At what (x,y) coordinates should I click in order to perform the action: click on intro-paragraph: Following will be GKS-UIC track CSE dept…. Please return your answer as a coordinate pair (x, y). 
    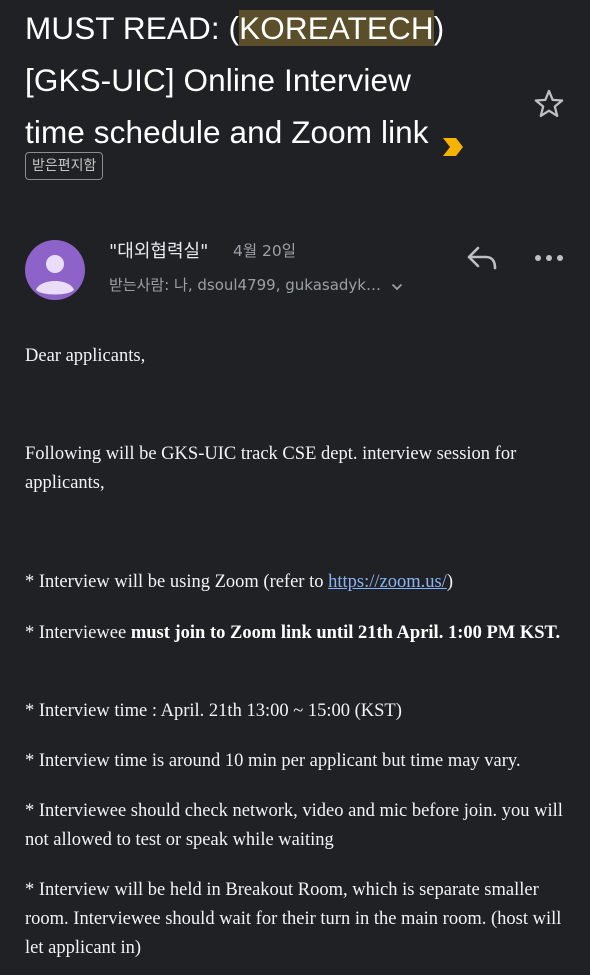
    Looking at the image, I should click on (271, 468).